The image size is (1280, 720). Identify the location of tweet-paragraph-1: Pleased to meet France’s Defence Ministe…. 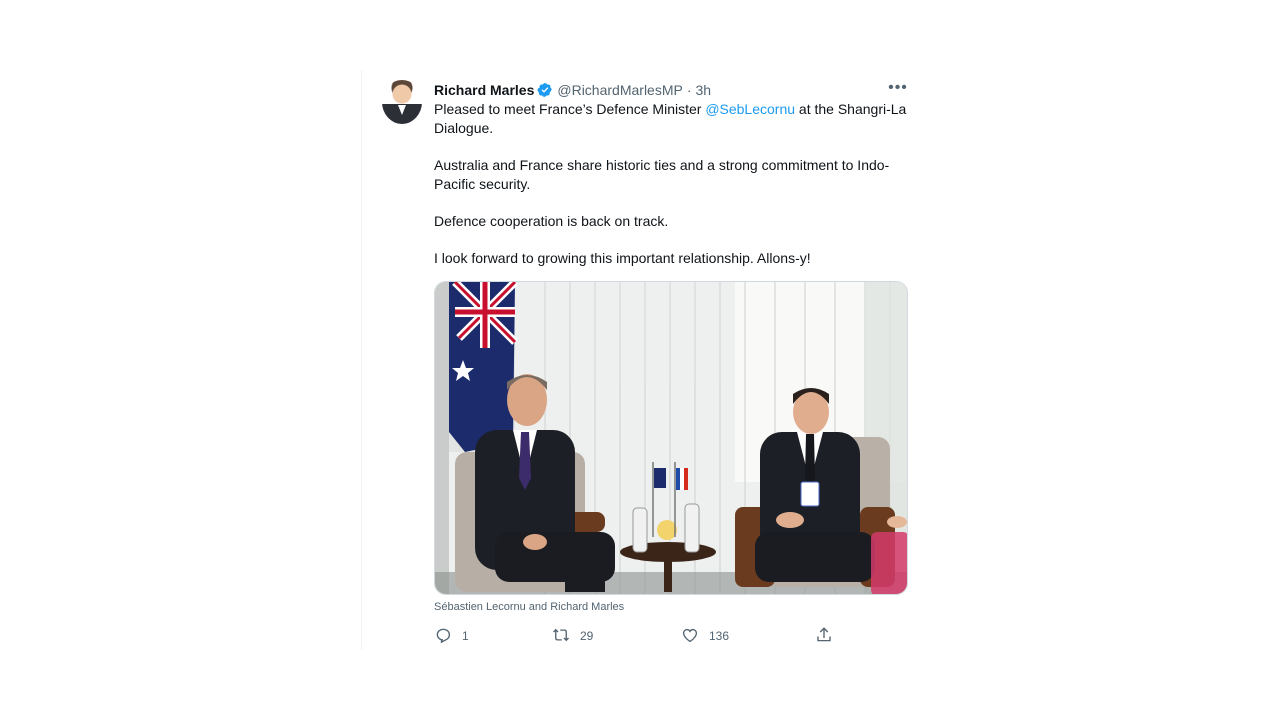
(674, 119).